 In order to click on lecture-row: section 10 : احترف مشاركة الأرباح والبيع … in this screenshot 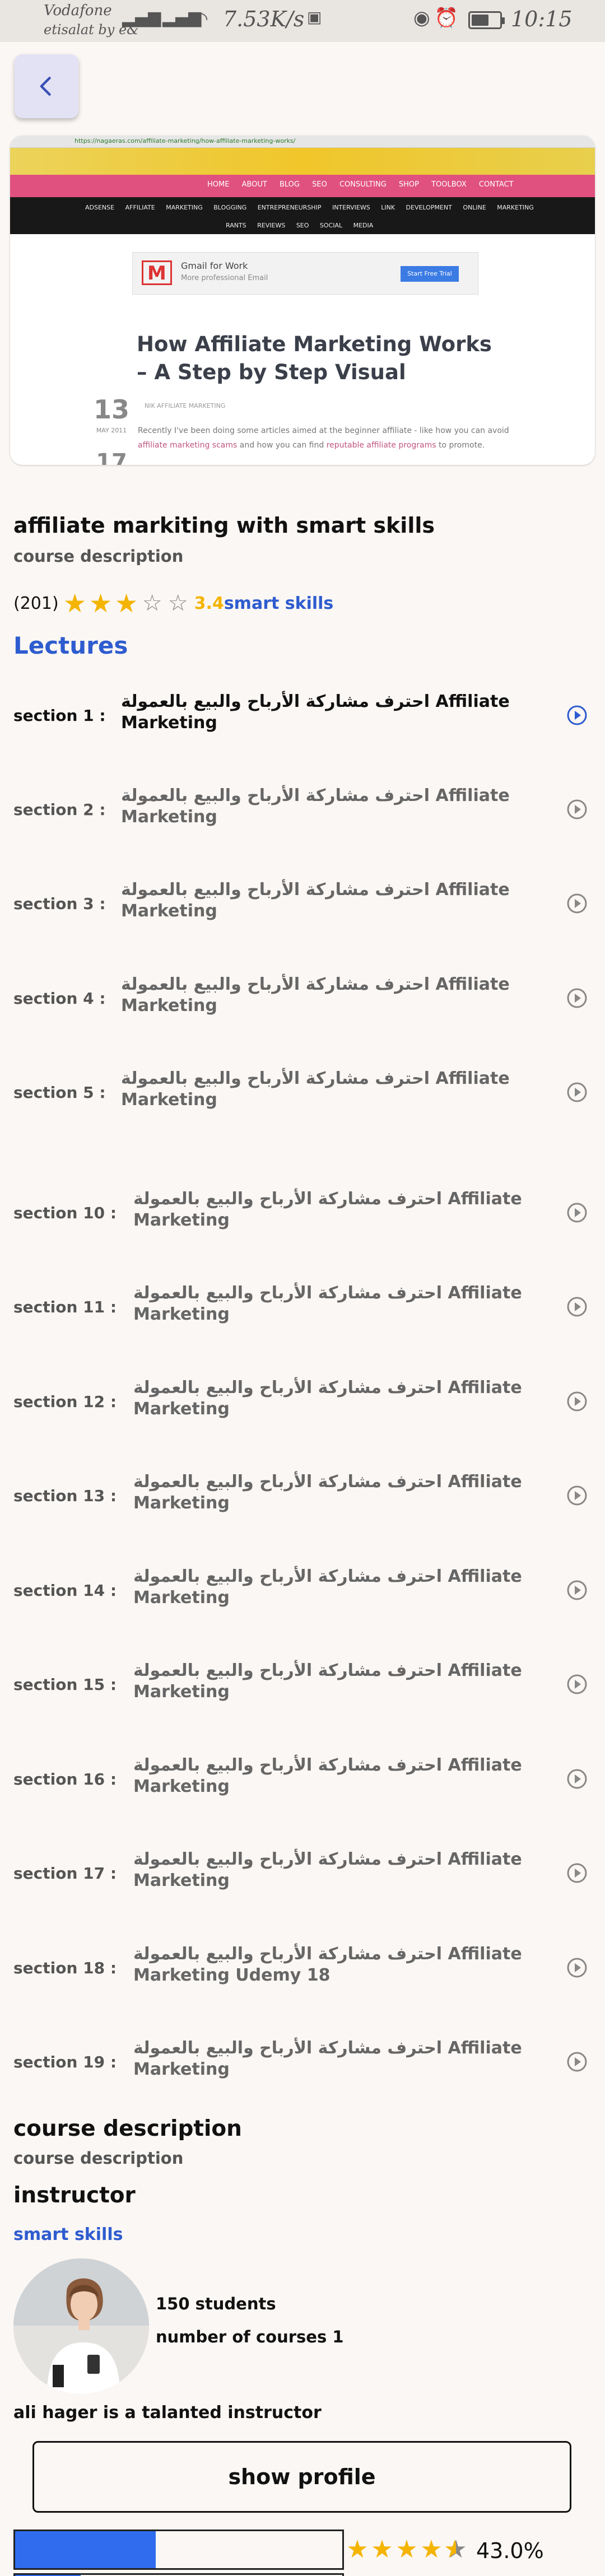, I will do `click(302, 1212)`.